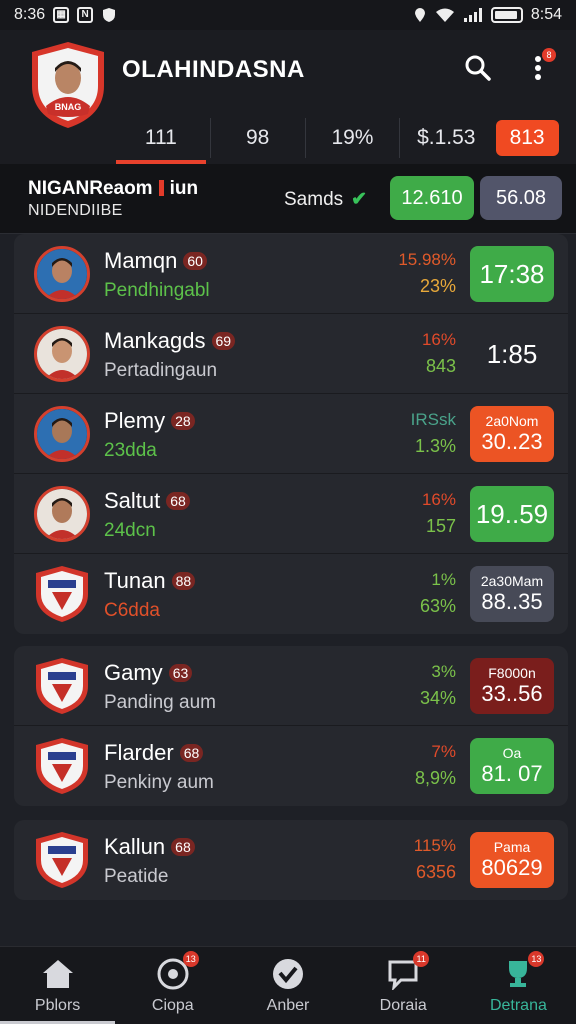 This screenshot has height=1024, width=576. What do you see at coordinates (183, 581) in the screenshot?
I see `player-badge: 88` at bounding box center [183, 581].